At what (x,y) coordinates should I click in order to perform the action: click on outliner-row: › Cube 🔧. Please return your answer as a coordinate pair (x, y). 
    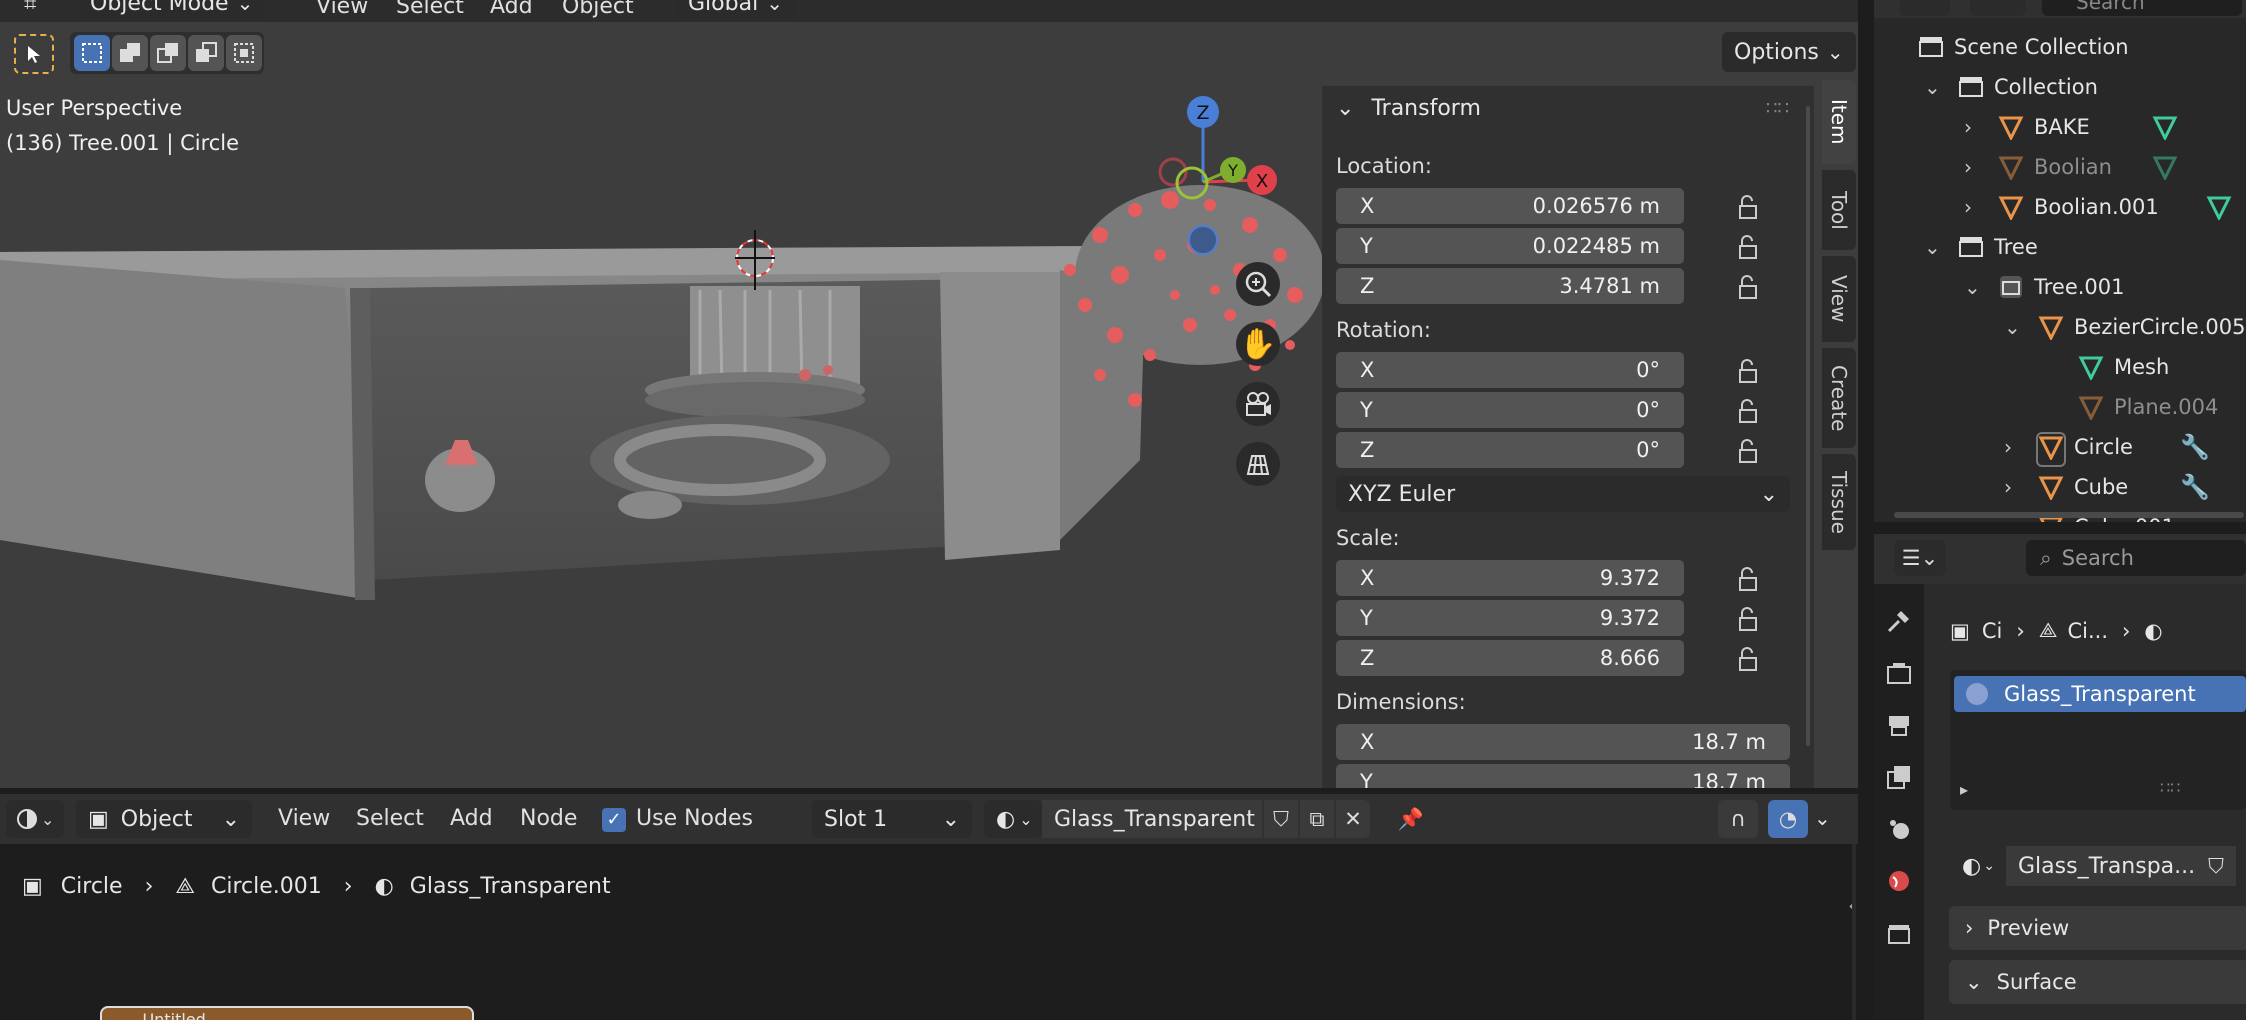
    Looking at the image, I should click on (2060, 487).